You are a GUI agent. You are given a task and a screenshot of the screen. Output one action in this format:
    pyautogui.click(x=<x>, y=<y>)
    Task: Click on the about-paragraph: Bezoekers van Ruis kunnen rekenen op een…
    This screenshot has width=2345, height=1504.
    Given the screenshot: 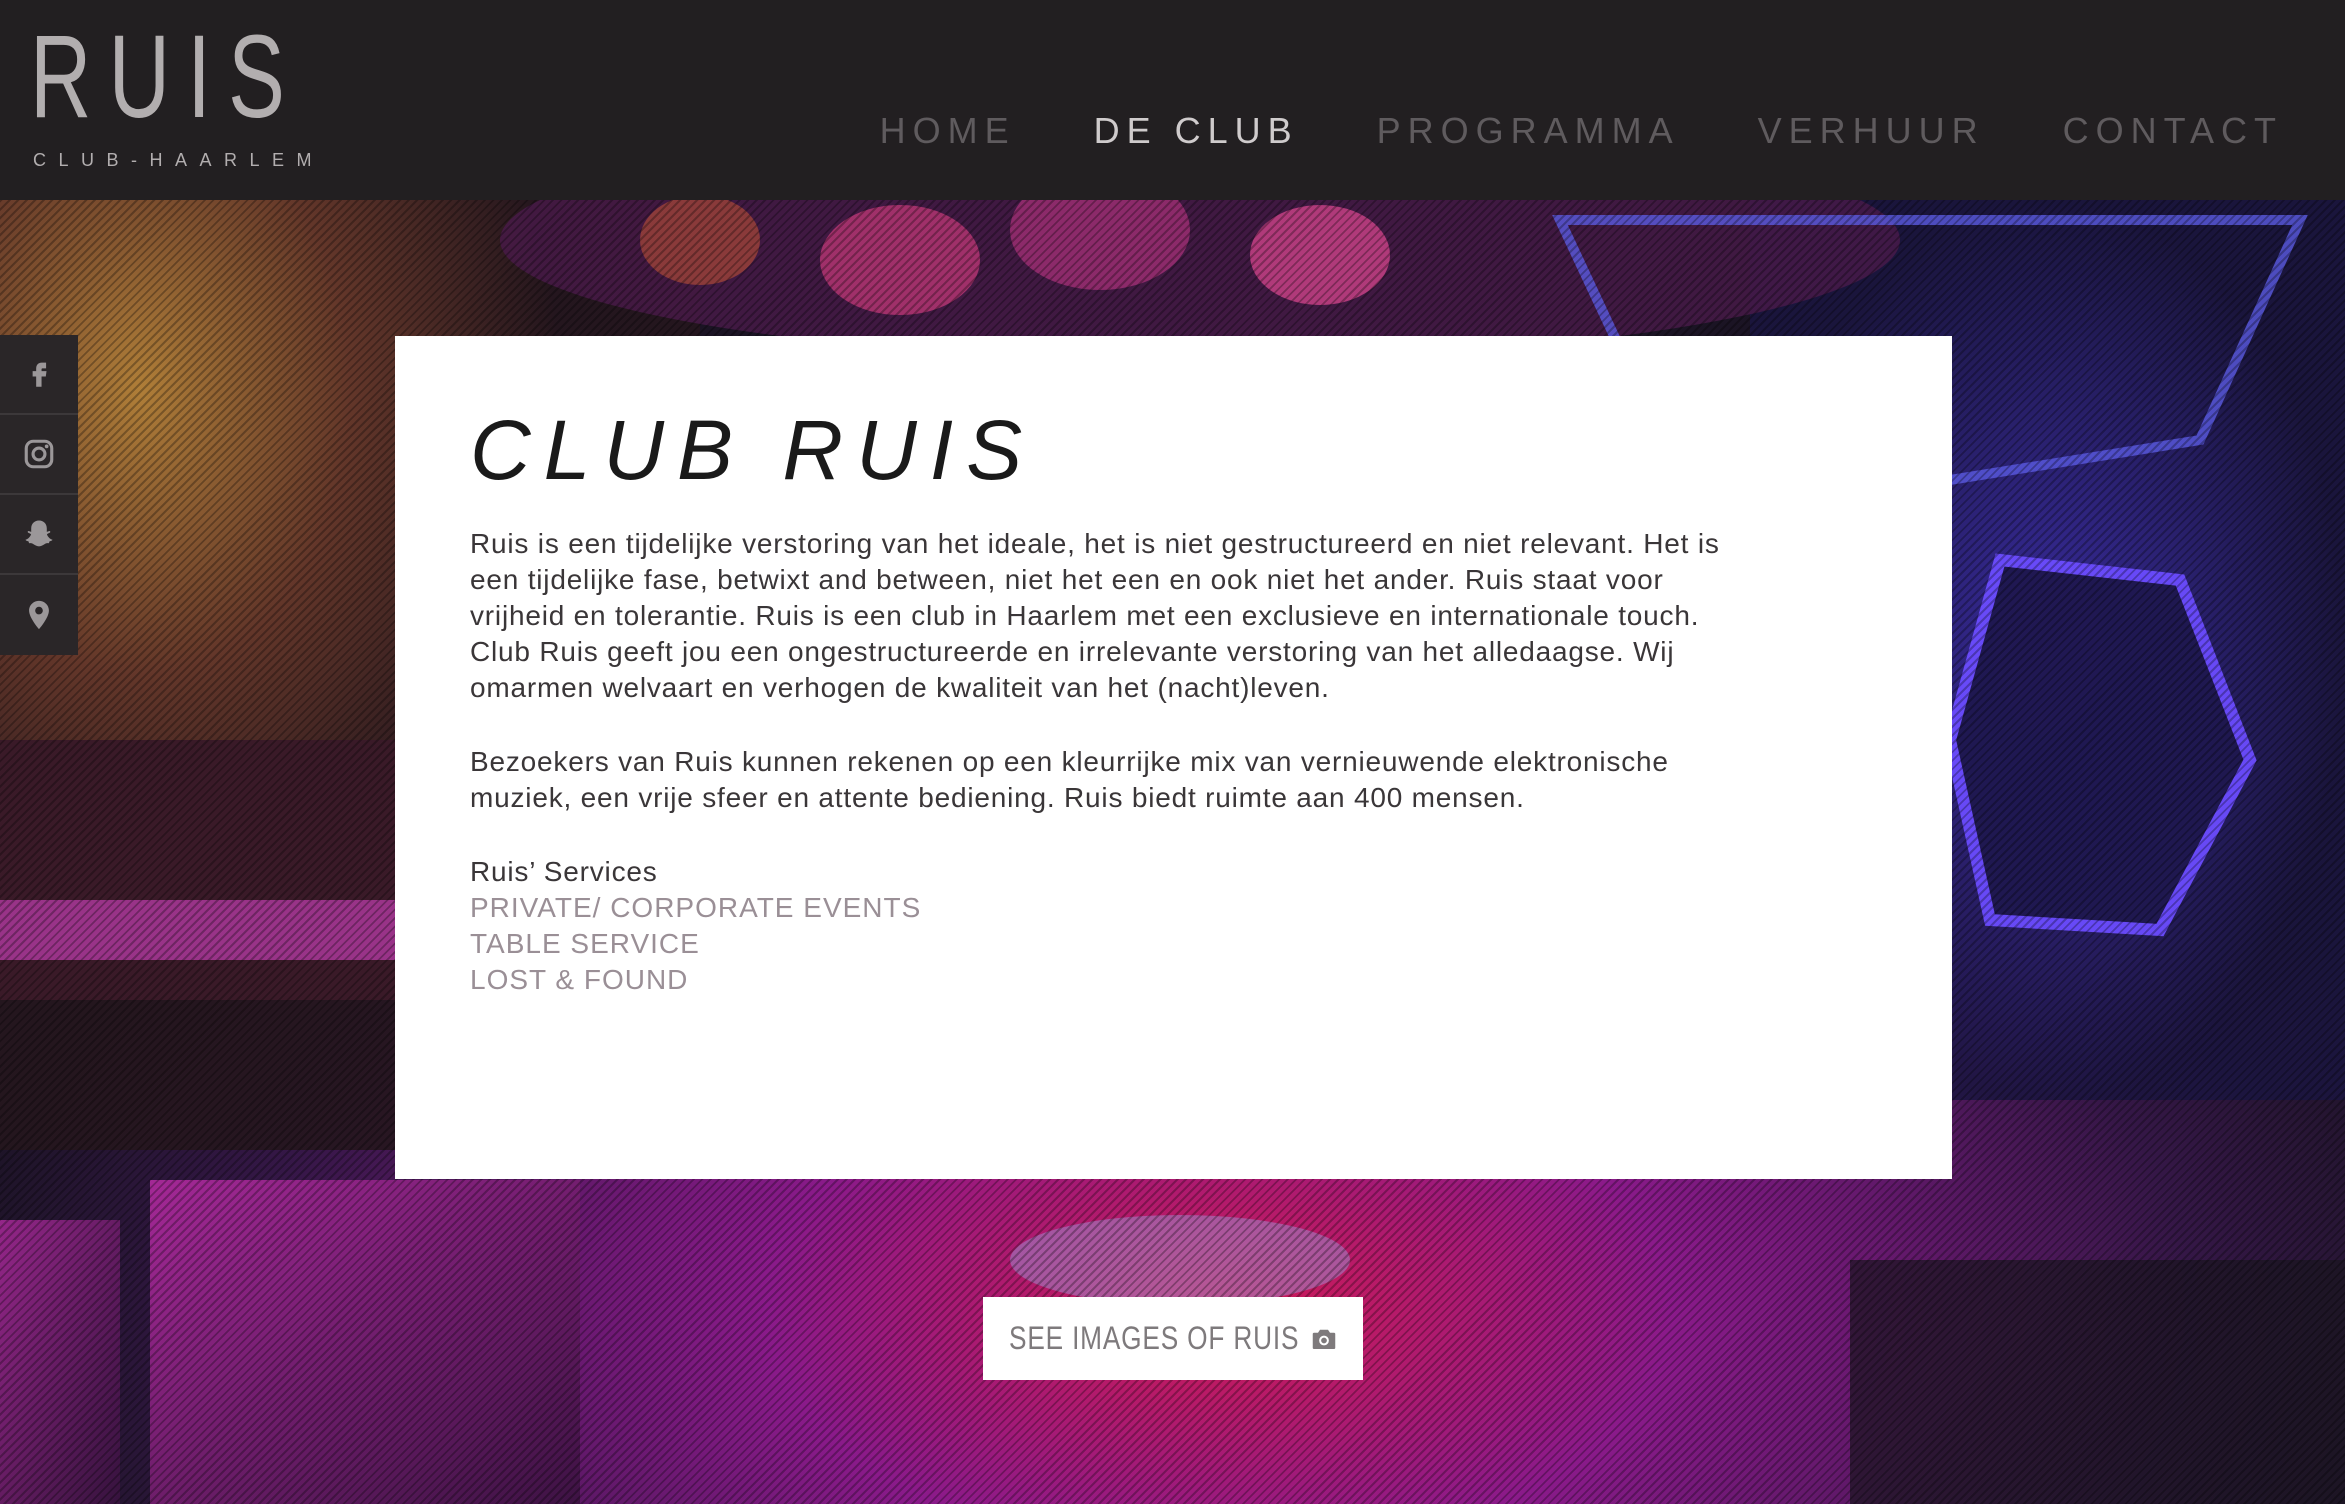 What is the action you would take?
    pyautogui.click(x=1069, y=779)
    